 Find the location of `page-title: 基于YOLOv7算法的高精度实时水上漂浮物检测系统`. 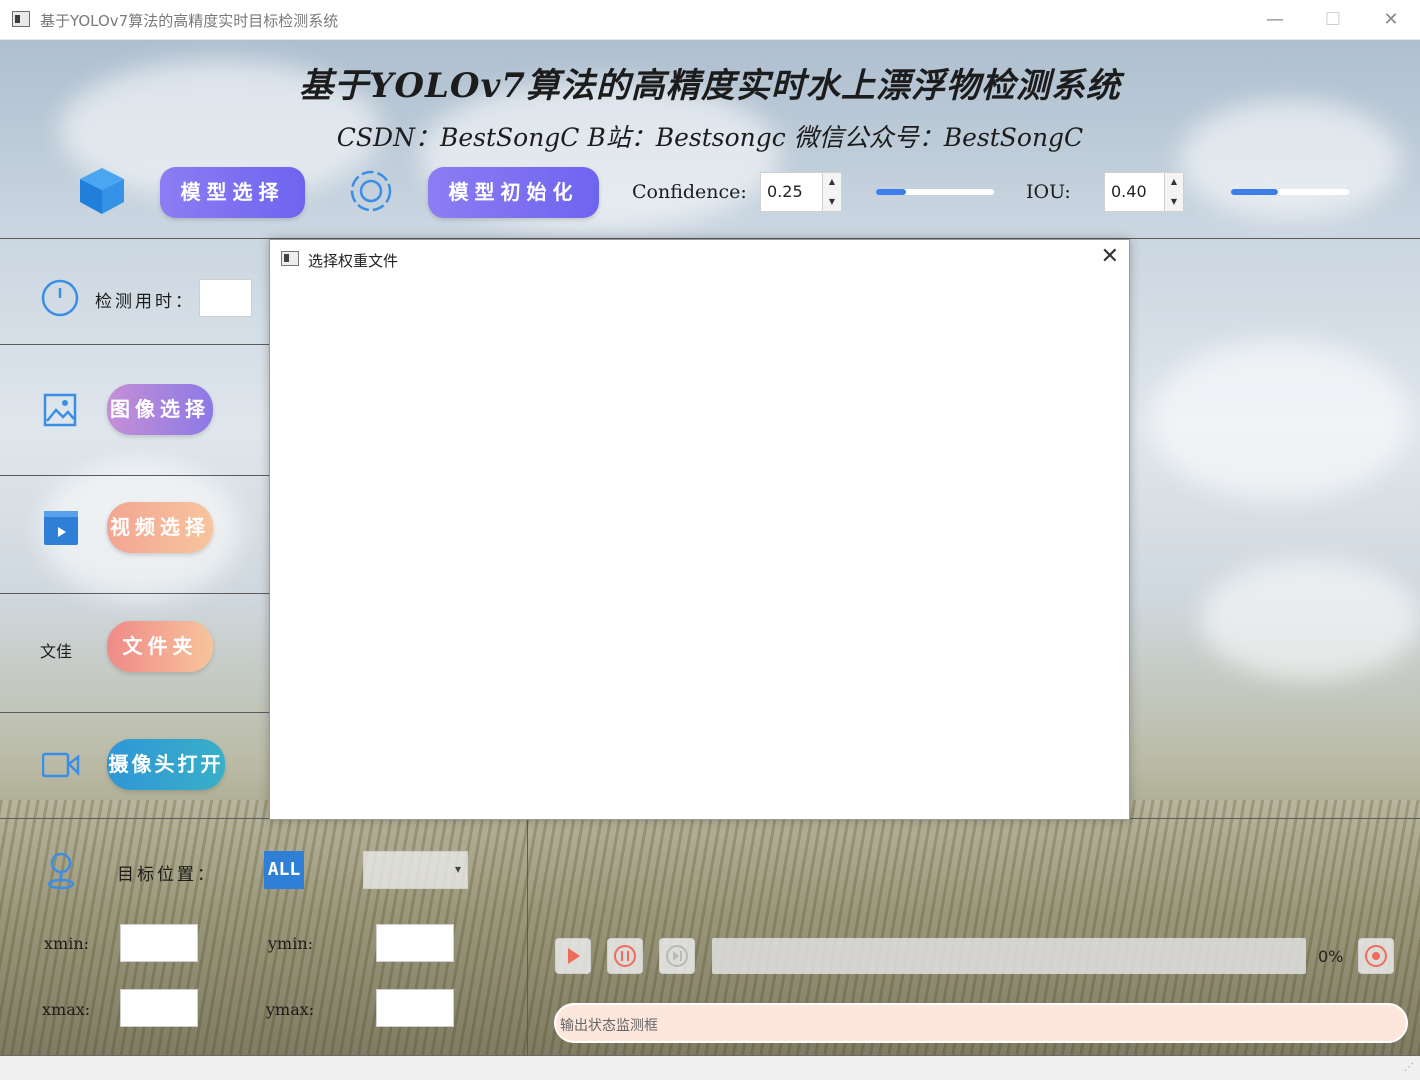

page-title: 基于YOLOv7算法的高精度实时水上漂浮物检测系统 is located at coordinates (710, 86).